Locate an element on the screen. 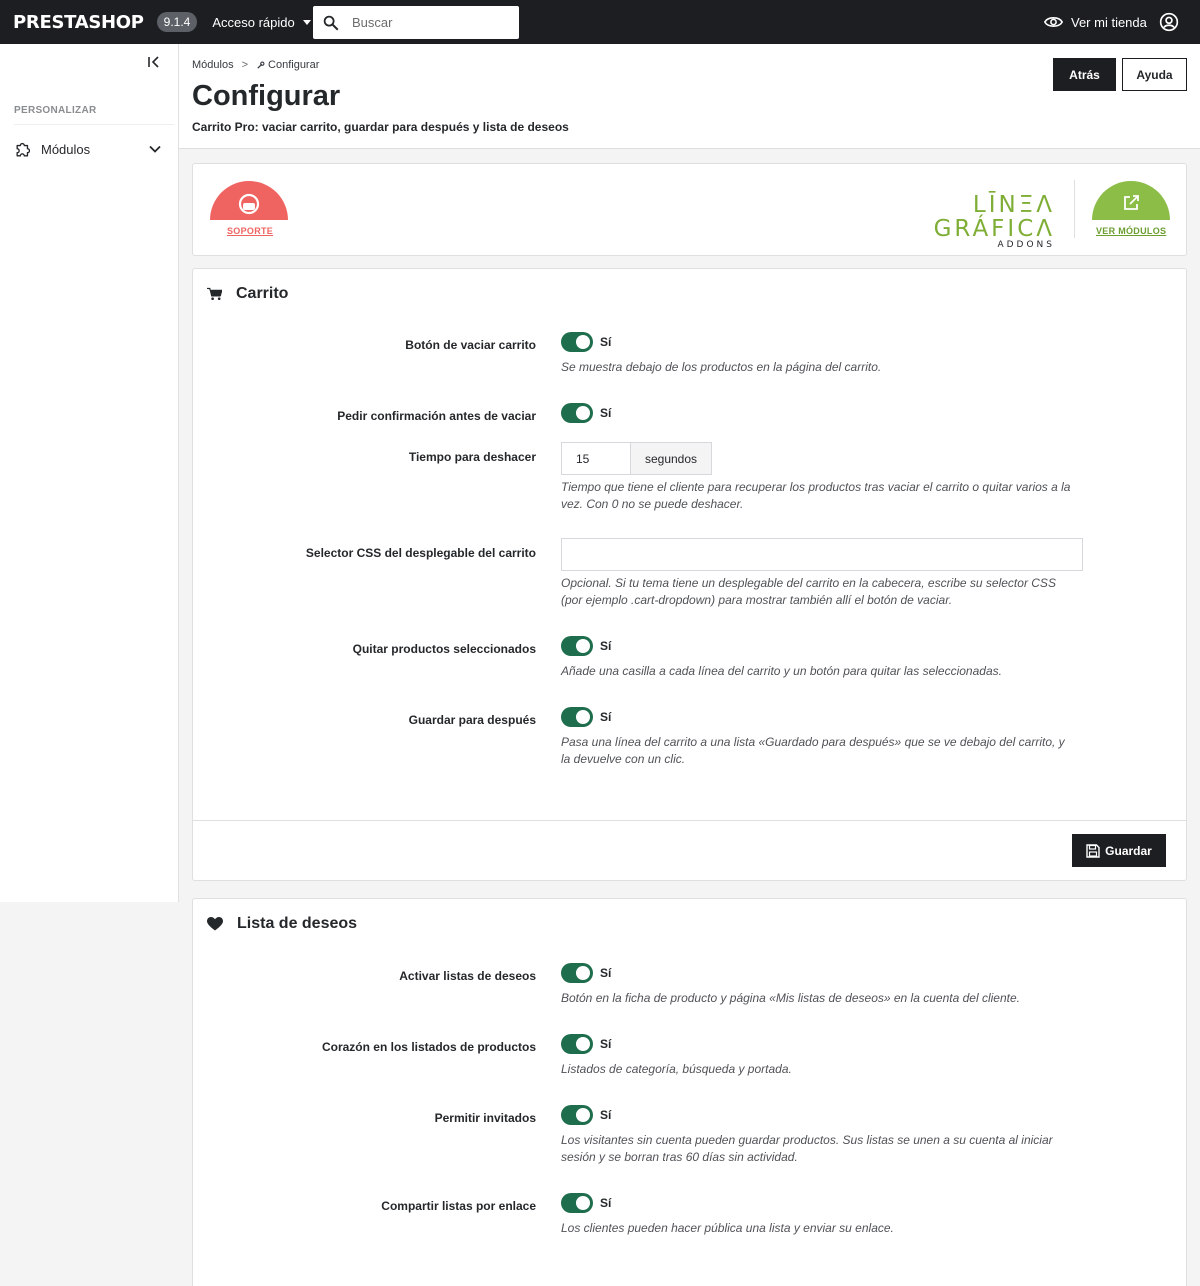 Image resolution: width=1200 pixels, height=1286 pixels. cart-title-text: Carrito is located at coordinates (262, 293).